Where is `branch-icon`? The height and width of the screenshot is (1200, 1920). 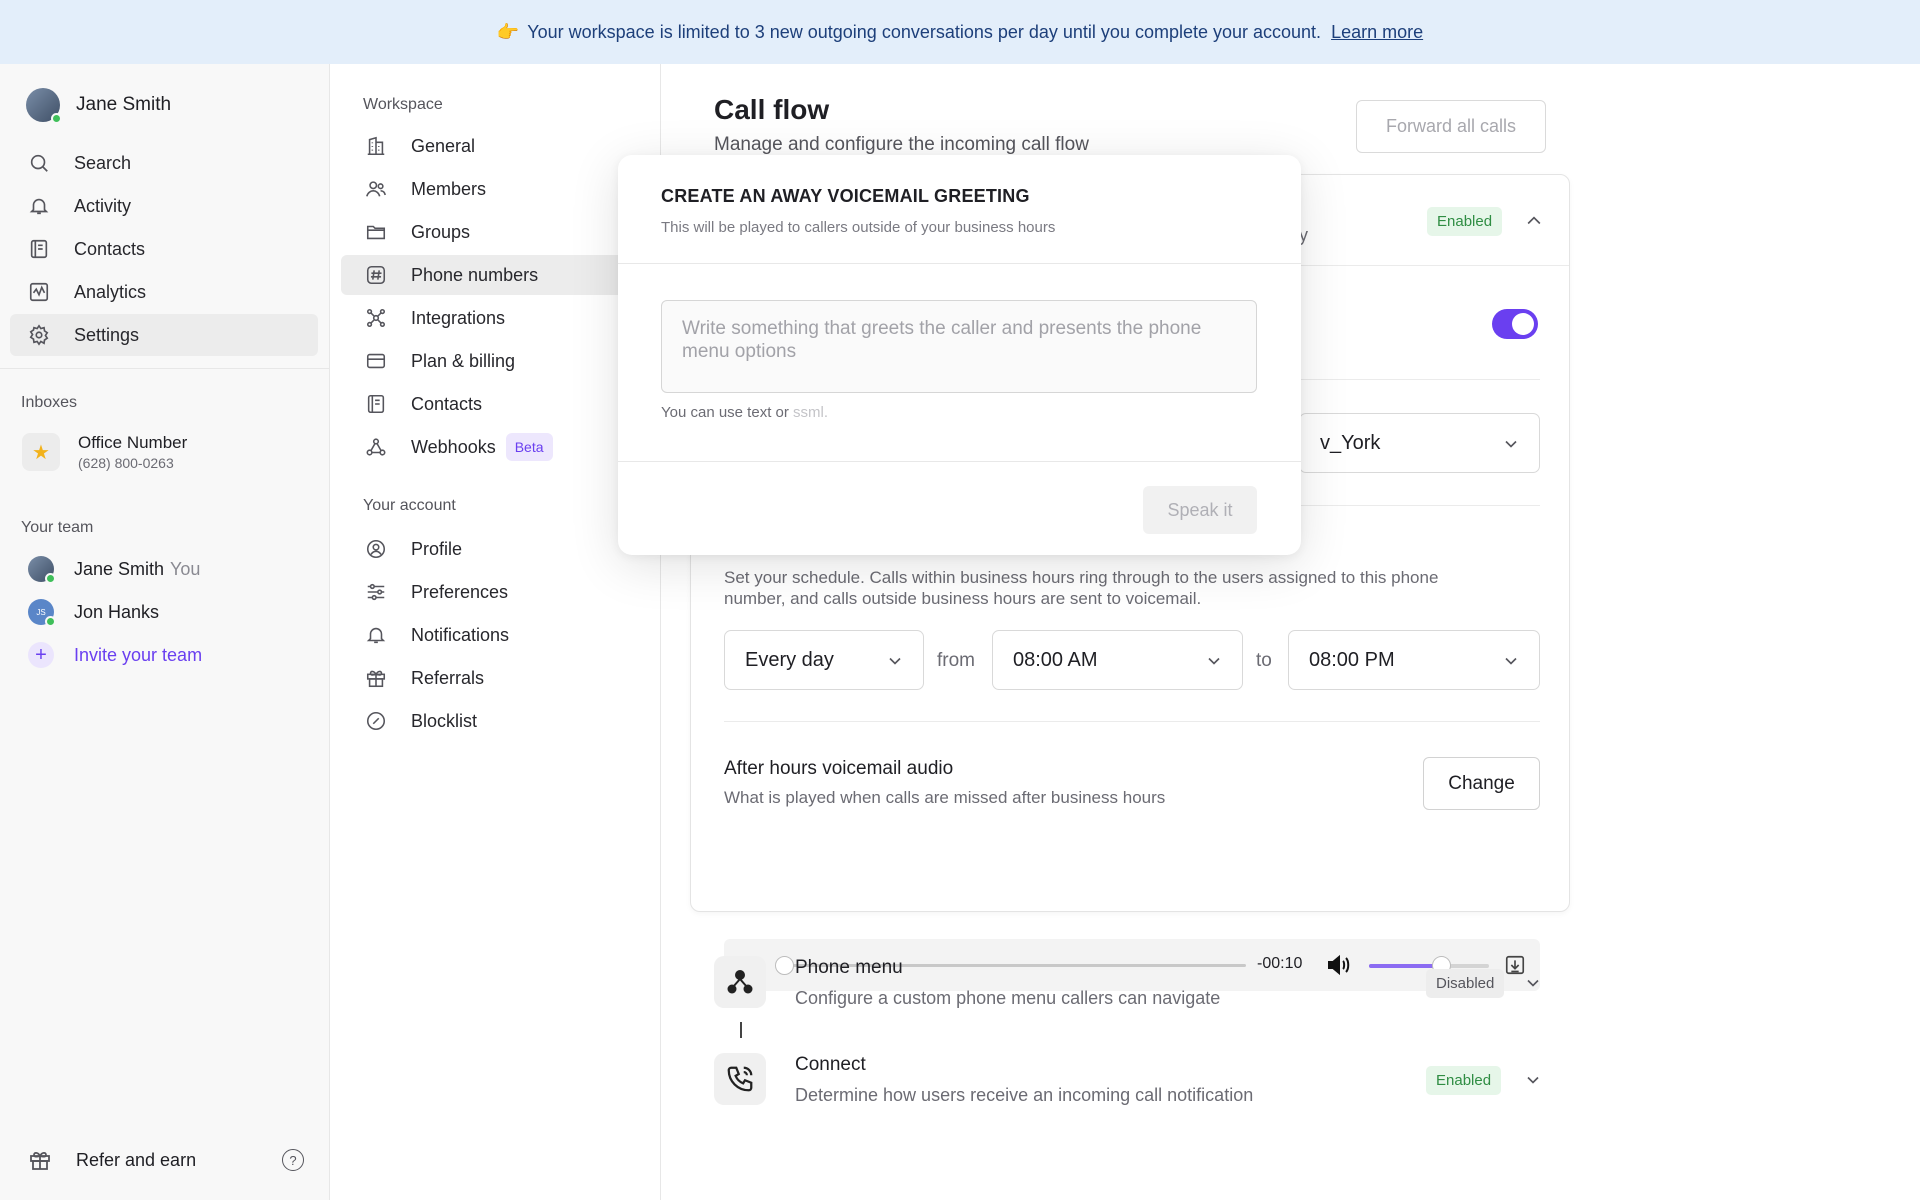
branch-icon is located at coordinates (740, 982).